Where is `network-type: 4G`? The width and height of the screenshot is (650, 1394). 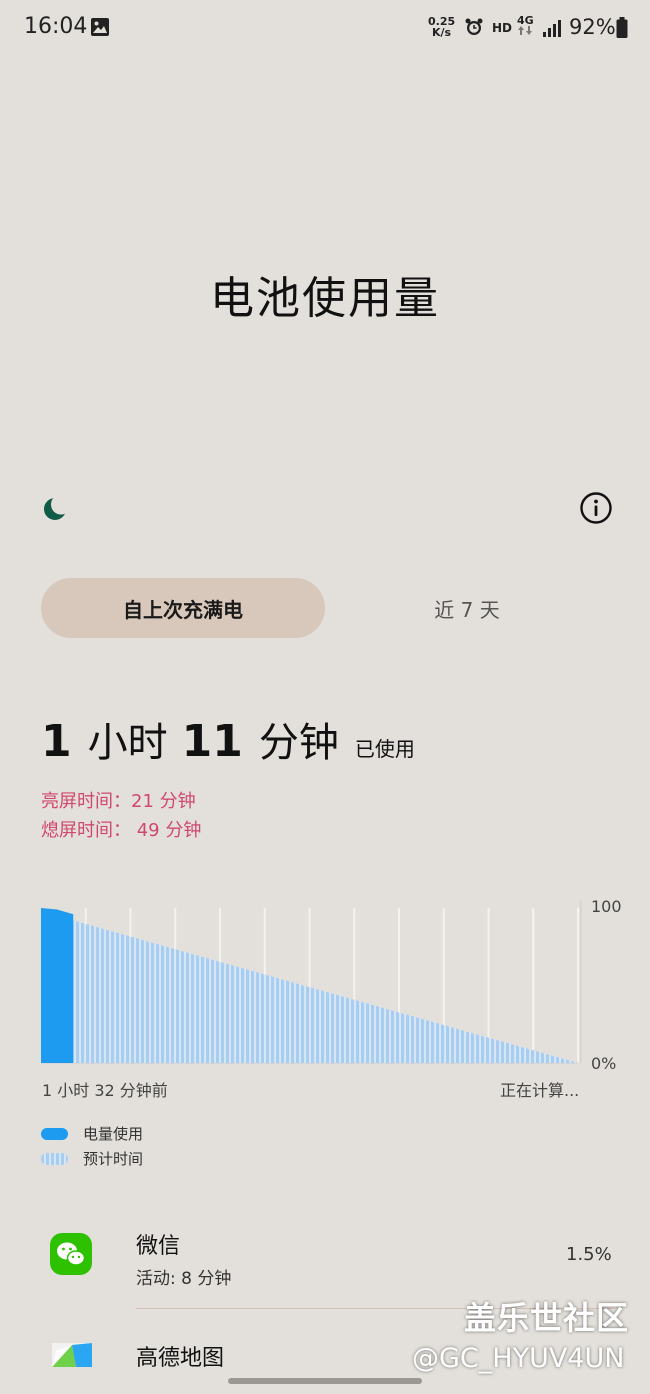 network-type: 4G is located at coordinates (525, 26).